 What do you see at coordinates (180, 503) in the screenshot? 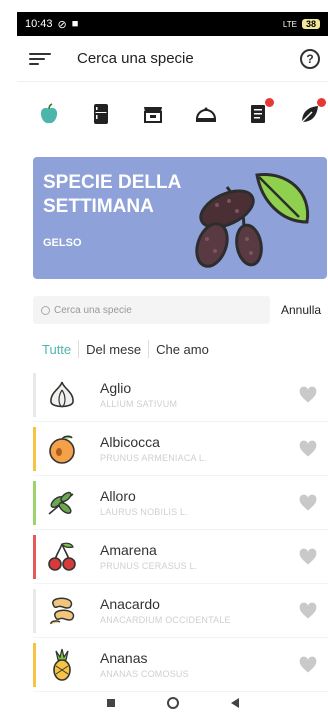
I see `list-item: Alloro LAURUS NOBILIS L.` at bounding box center [180, 503].